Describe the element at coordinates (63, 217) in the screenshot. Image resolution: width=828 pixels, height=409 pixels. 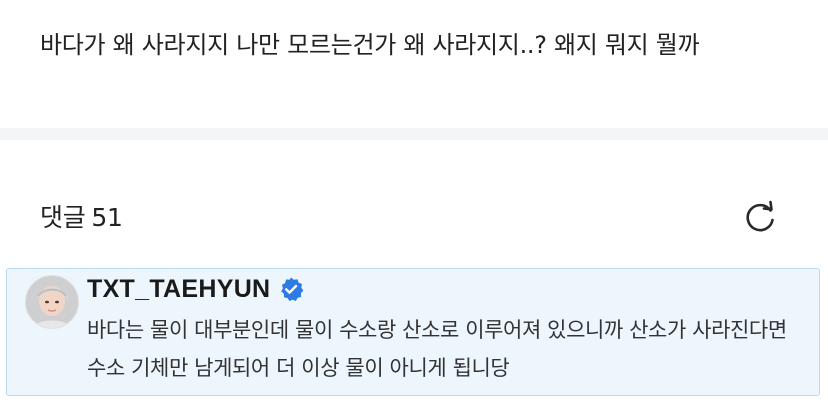
I see `comments-label: 댓글` at that location.